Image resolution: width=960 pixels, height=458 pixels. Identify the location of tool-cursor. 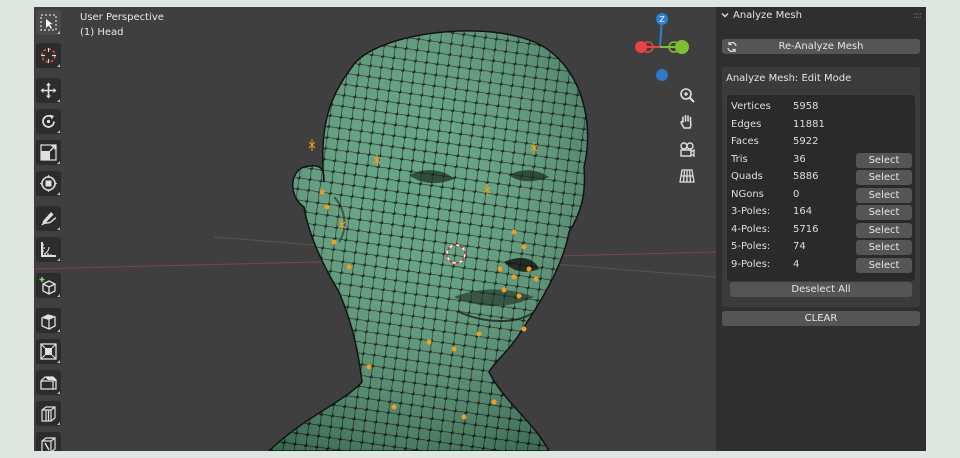
(48, 55).